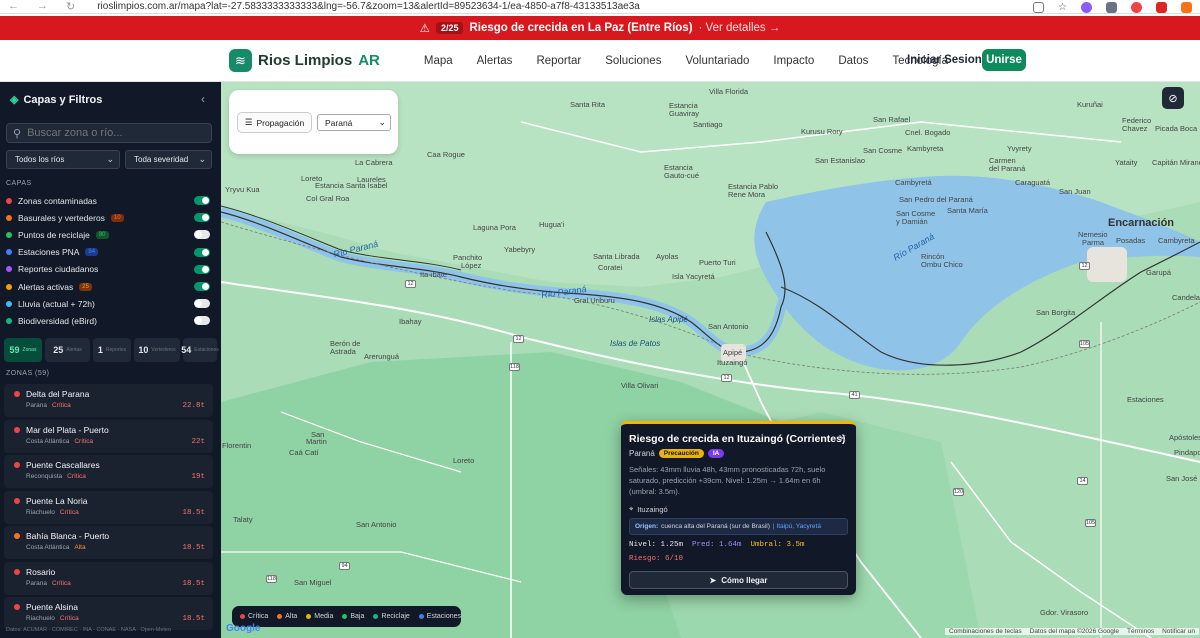 The image size is (1200, 638). I want to click on layer-count-badge: 84, so click(92, 252).